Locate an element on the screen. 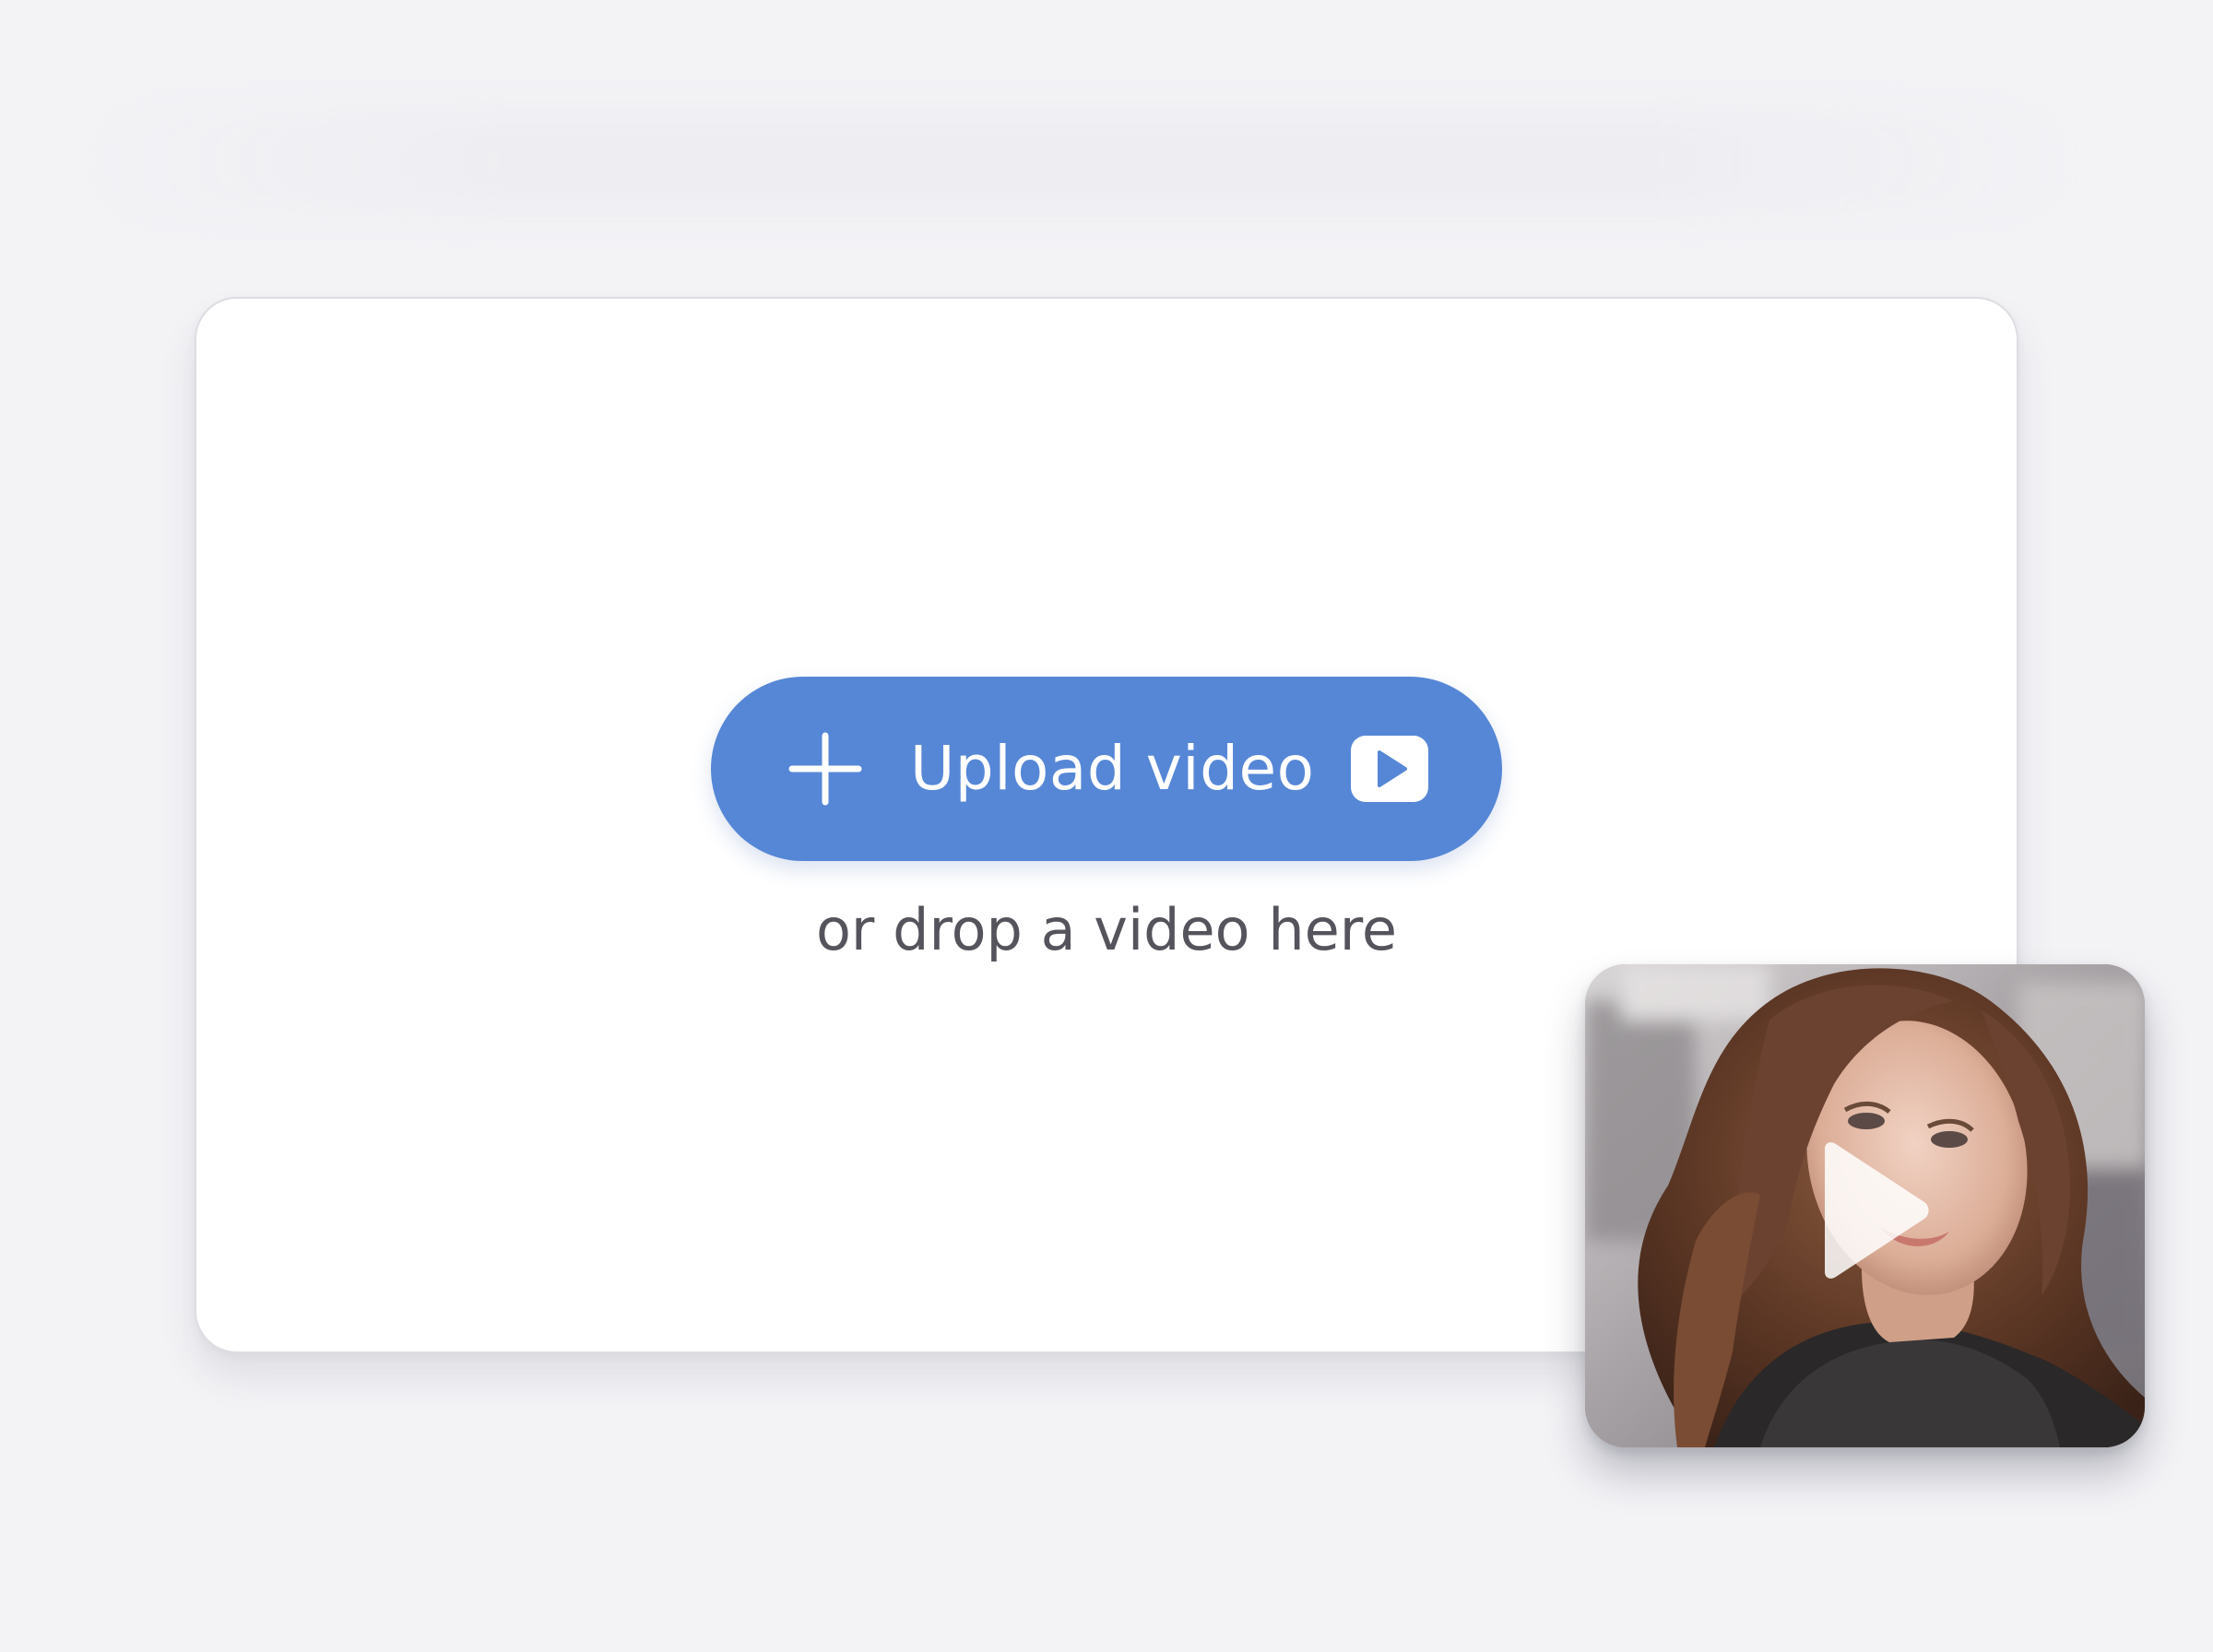 This screenshot has width=2213, height=1652. upload-video-label: Upload video is located at coordinates (1112, 768).